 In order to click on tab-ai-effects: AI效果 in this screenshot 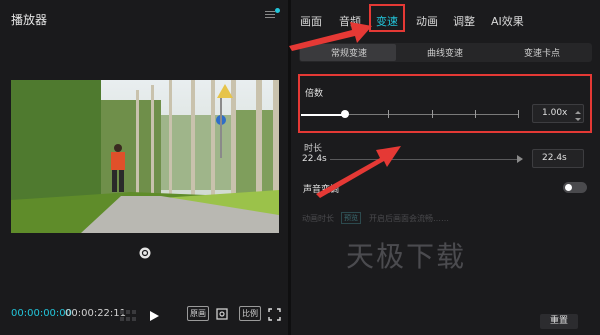, I will do `click(507, 21)`.